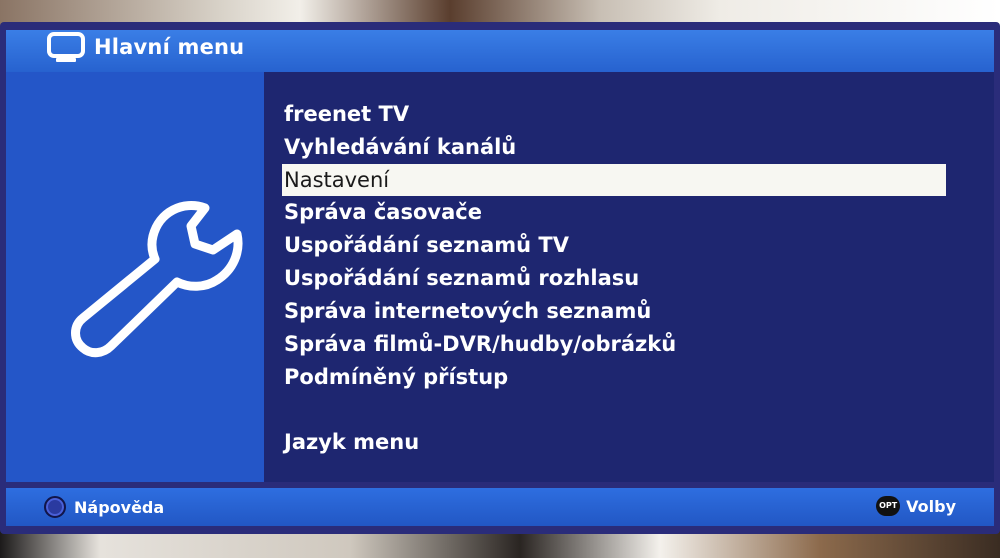  I want to click on menu-item-settings: Nastavení, so click(614, 180).